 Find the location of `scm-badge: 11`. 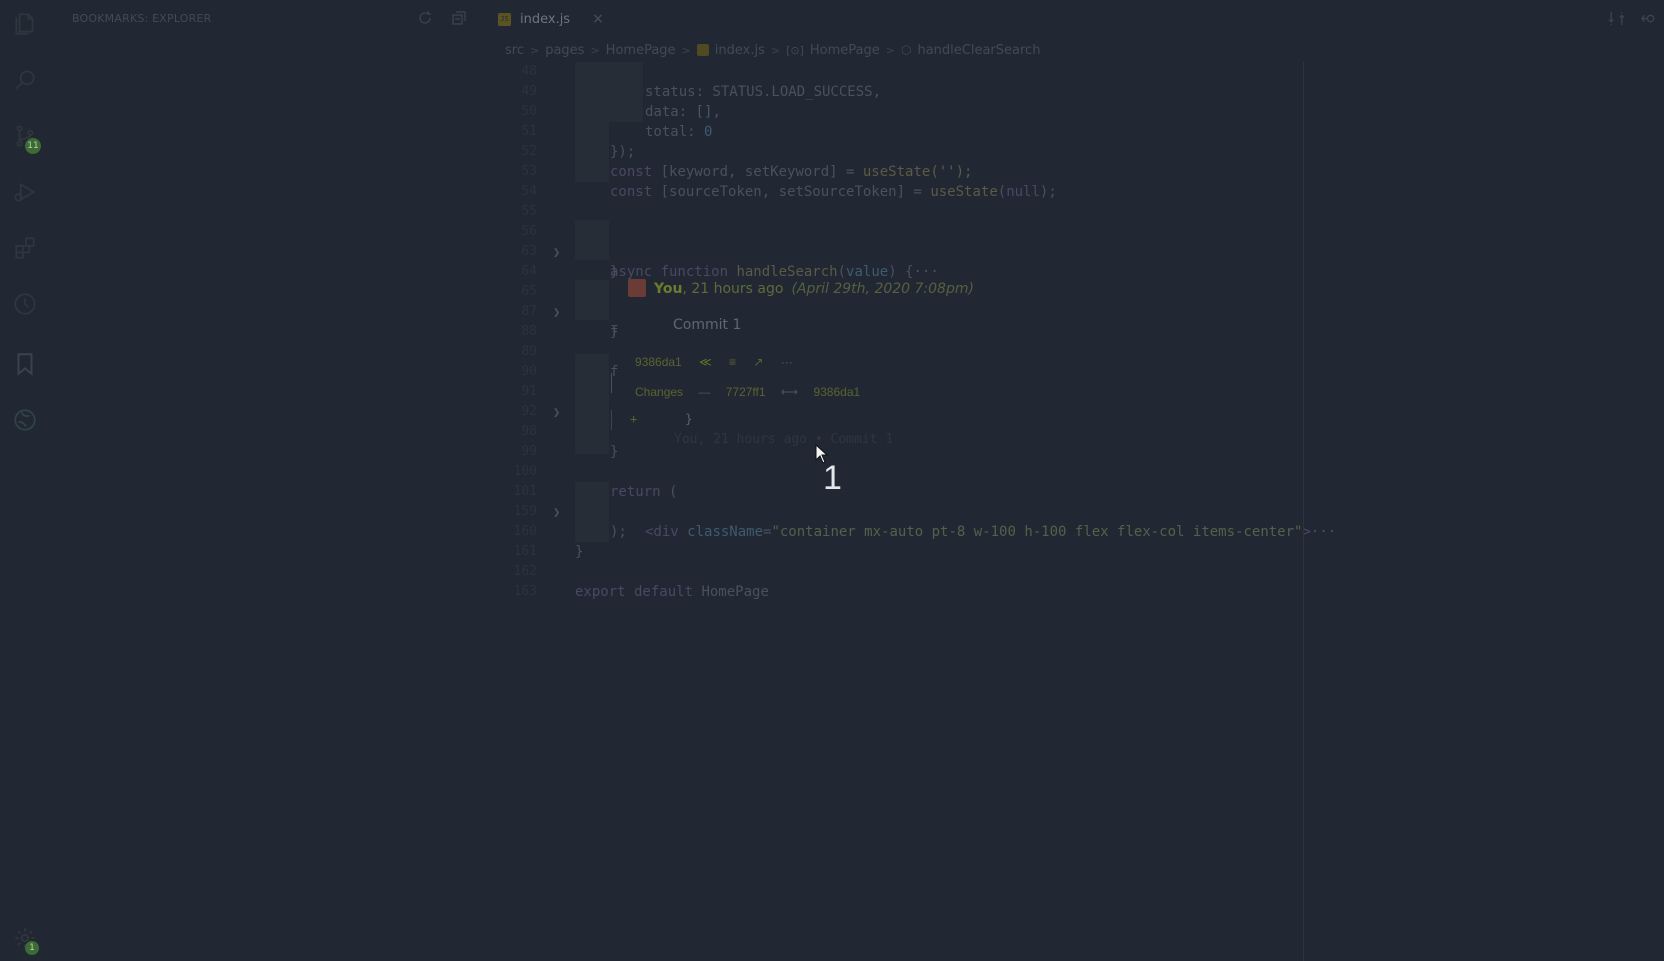

scm-badge: 11 is located at coordinates (33, 146).